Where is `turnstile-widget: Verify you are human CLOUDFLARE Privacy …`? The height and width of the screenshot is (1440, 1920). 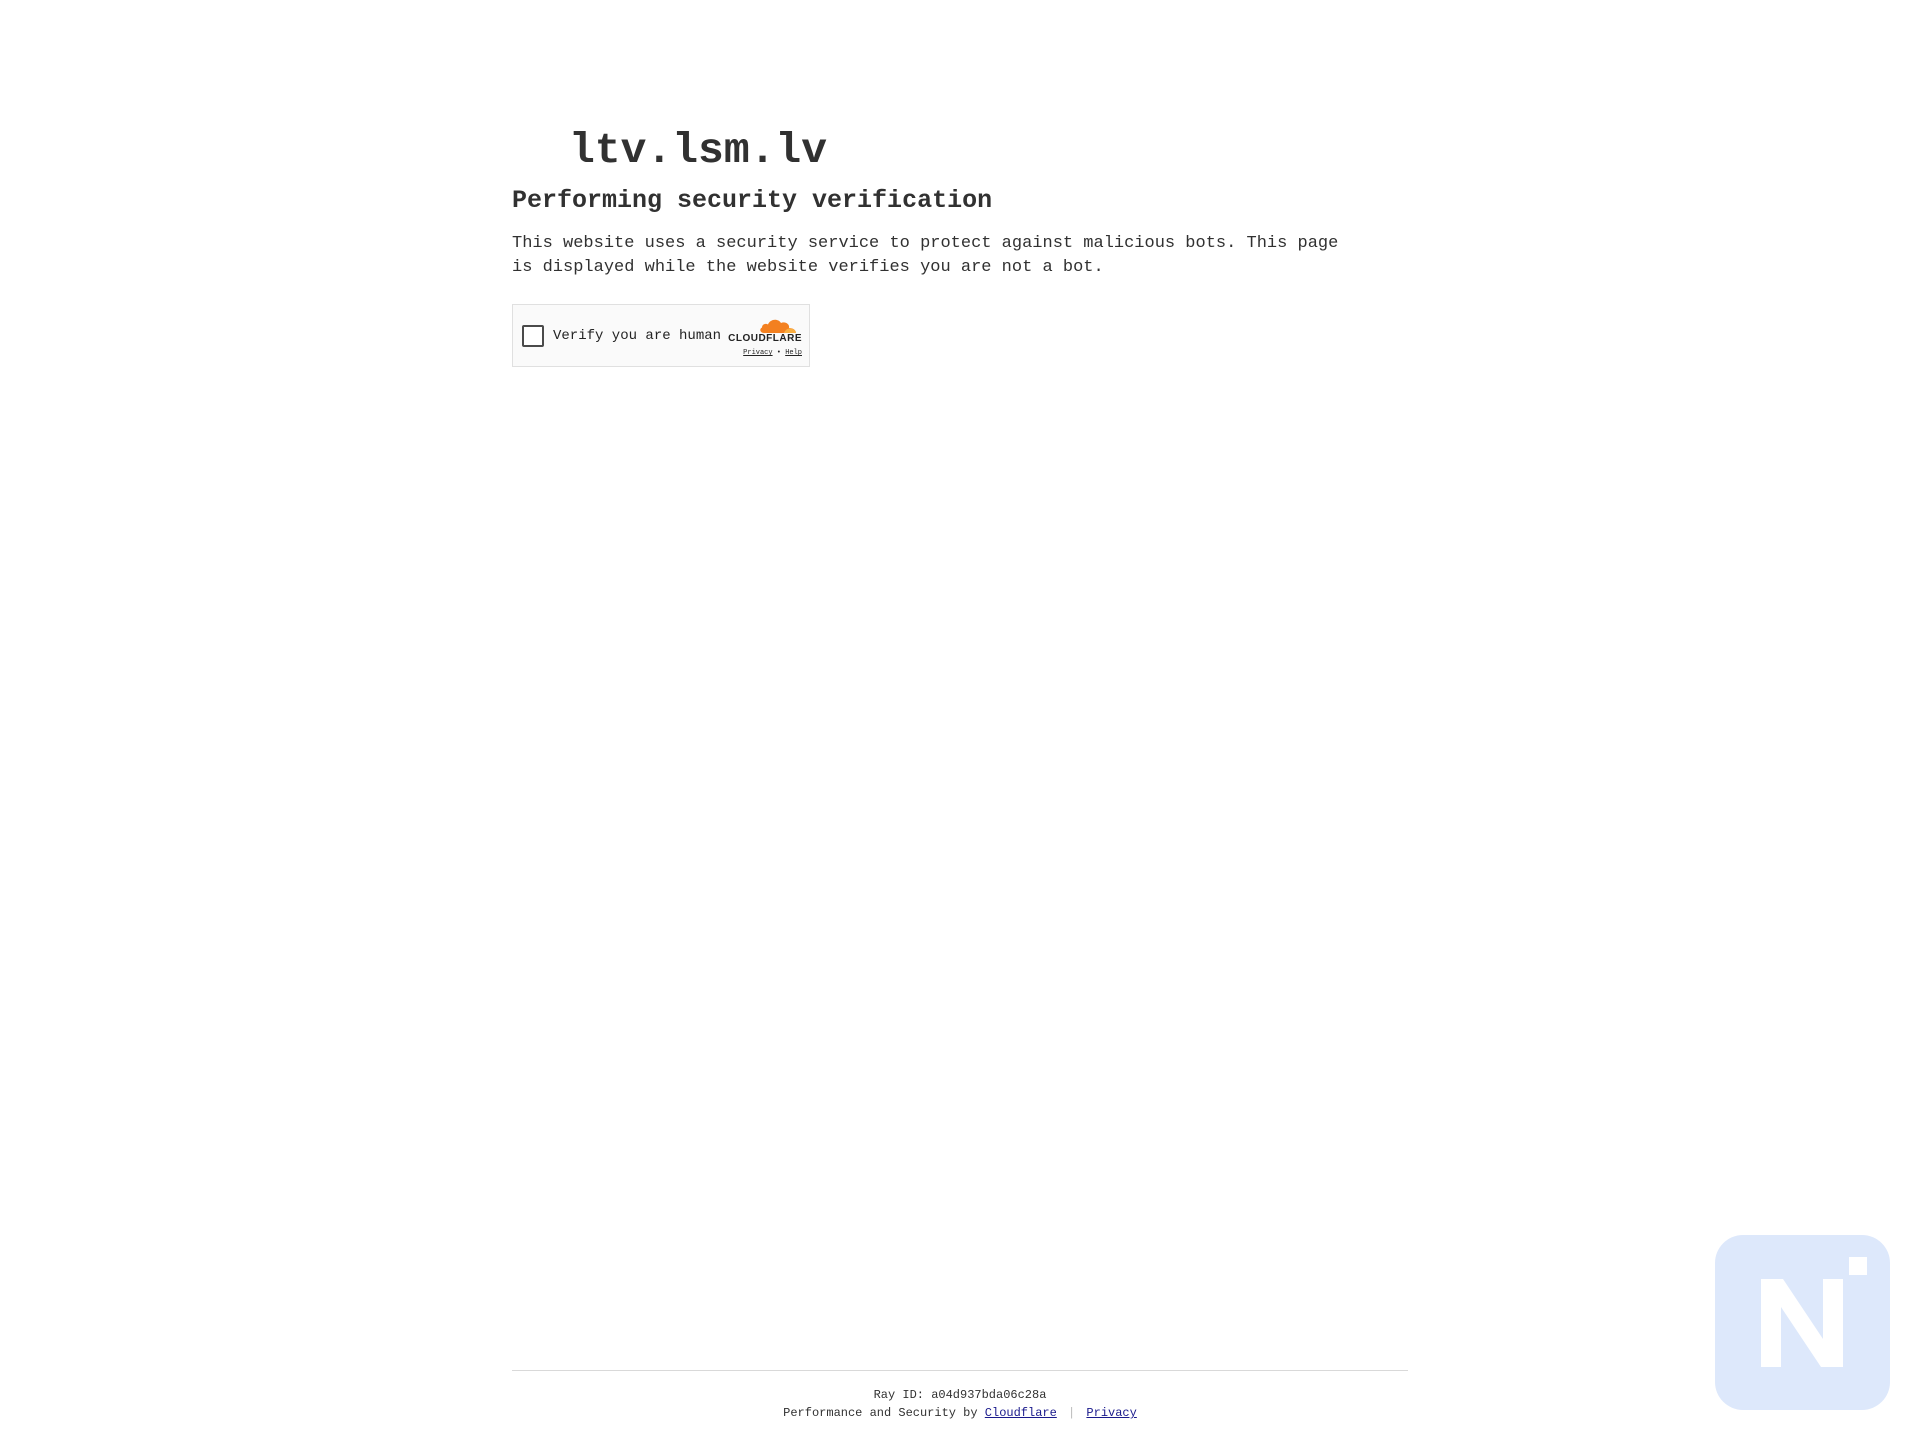
turnstile-widget: Verify you are human CLOUDFLARE Privacy … is located at coordinates (661, 335).